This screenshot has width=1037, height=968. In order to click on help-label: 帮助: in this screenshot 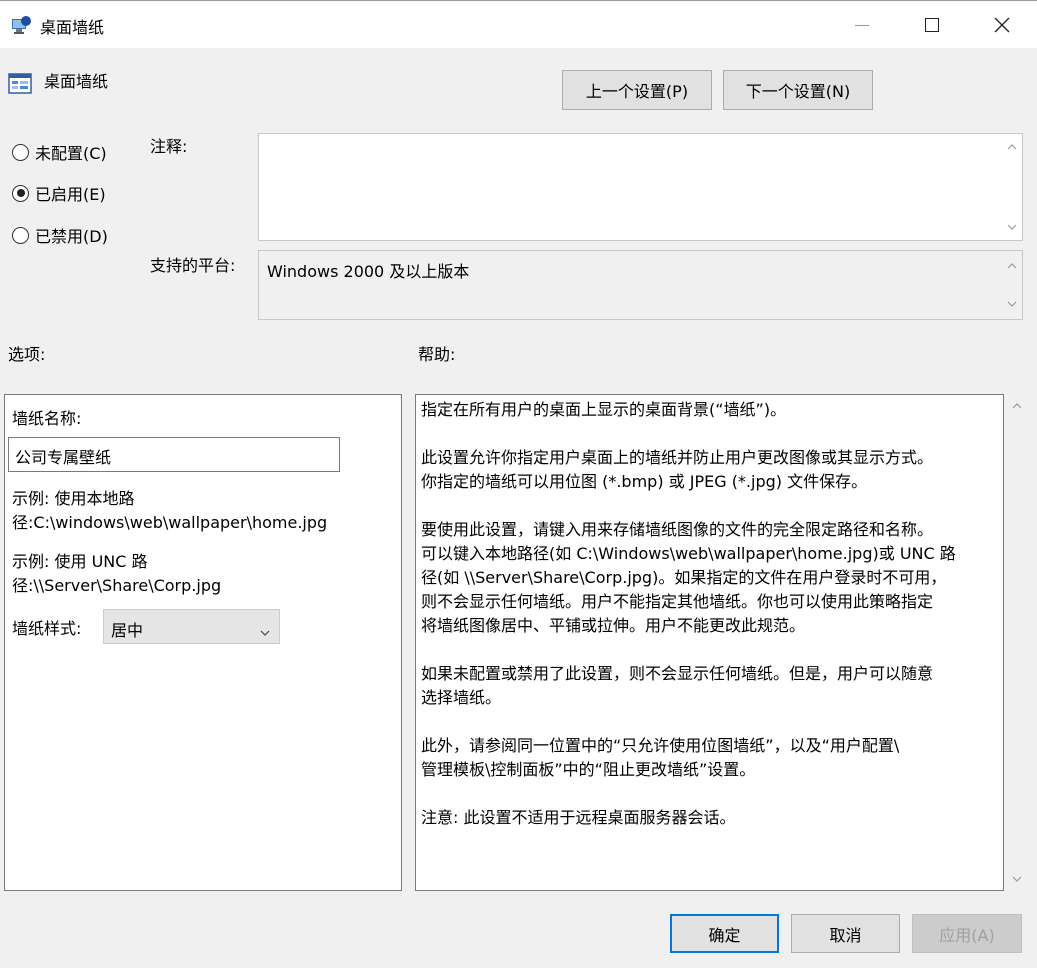, I will do `click(437, 354)`.